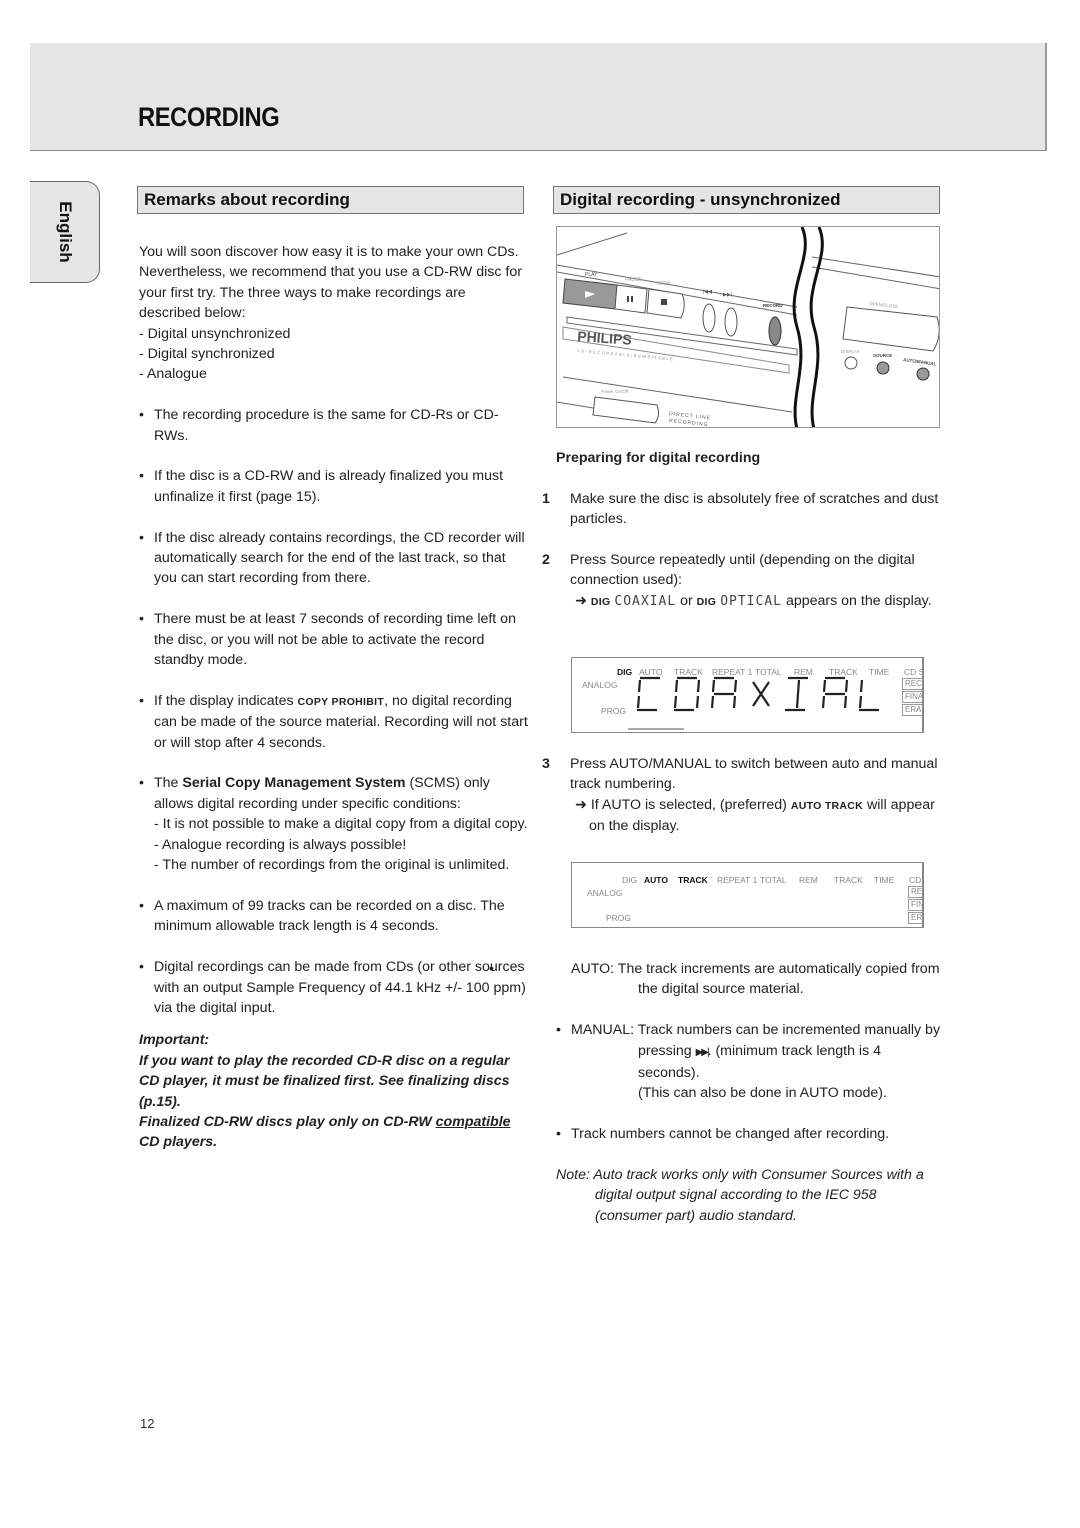 The image size is (1080, 1528). Describe the element at coordinates (656, 880) in the screenshot. I see `lcd-auto: AUTO` at that location.